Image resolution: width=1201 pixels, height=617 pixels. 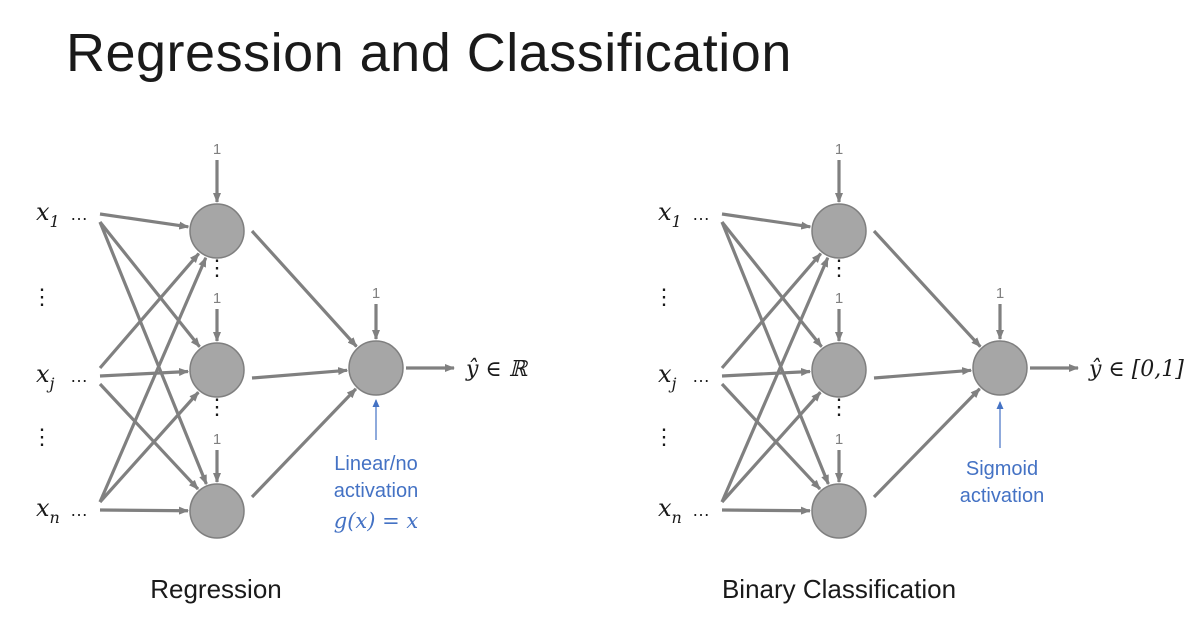 I want to click on output-label: ŷ ∈ ℝ, so click(x=497, y=369).